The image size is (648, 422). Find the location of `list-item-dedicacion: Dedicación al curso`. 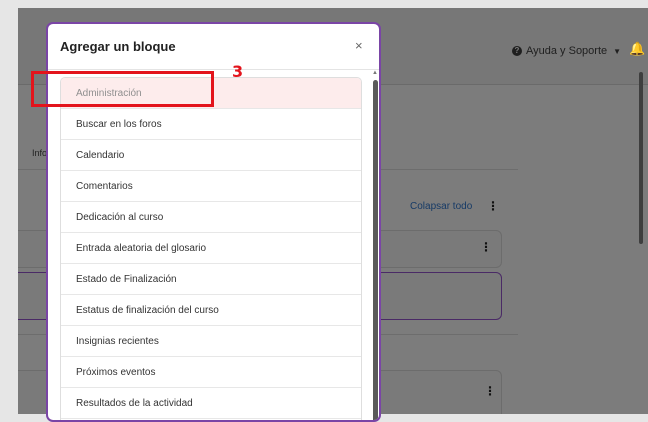

list-item-dedicacion: Dedicación al curso is located at coordinates (211, 217).